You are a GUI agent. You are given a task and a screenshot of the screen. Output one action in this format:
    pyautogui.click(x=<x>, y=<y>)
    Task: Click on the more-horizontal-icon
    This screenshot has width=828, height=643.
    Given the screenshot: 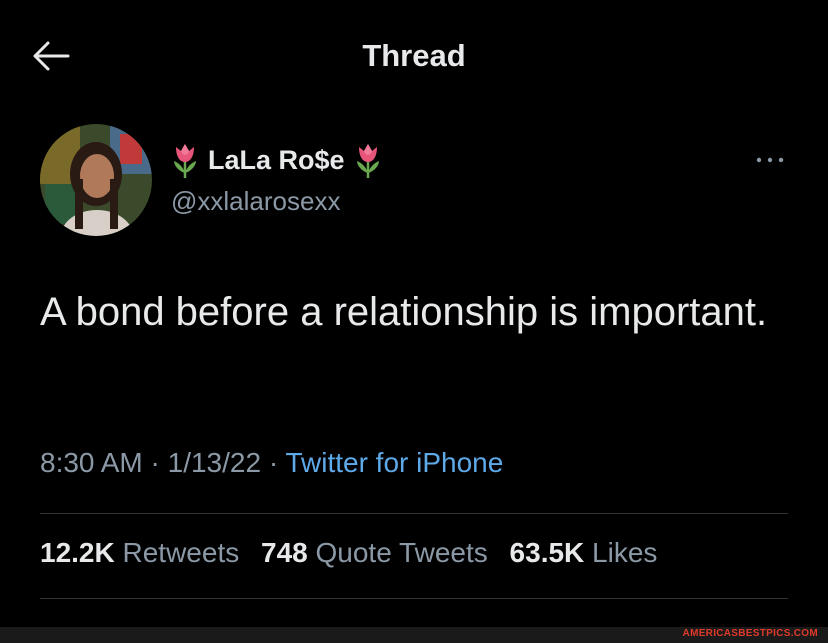 What is the action you would take?
    pyautogui.click(x=770, y=160)
    